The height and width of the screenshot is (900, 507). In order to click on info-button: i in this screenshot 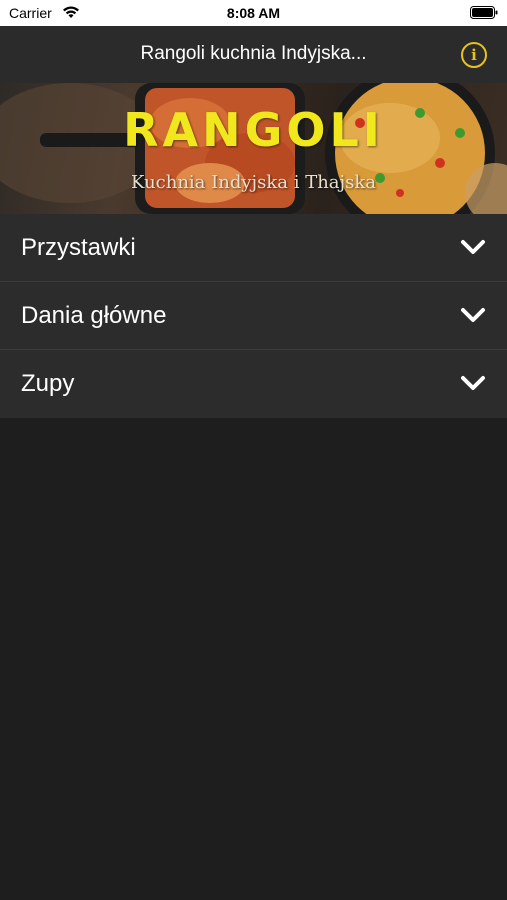, I will do `click(474, 55)`.